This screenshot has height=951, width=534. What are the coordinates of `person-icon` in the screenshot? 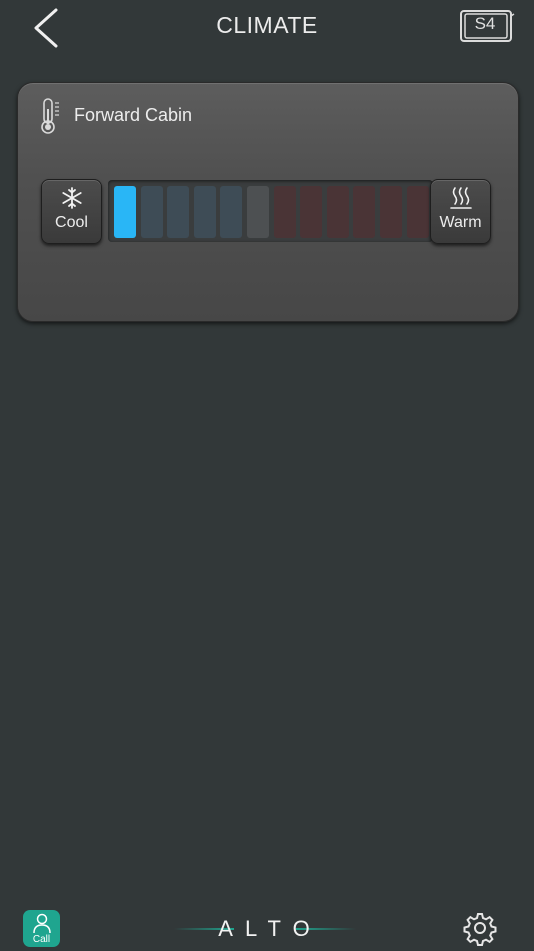 It's located at (42, 923).